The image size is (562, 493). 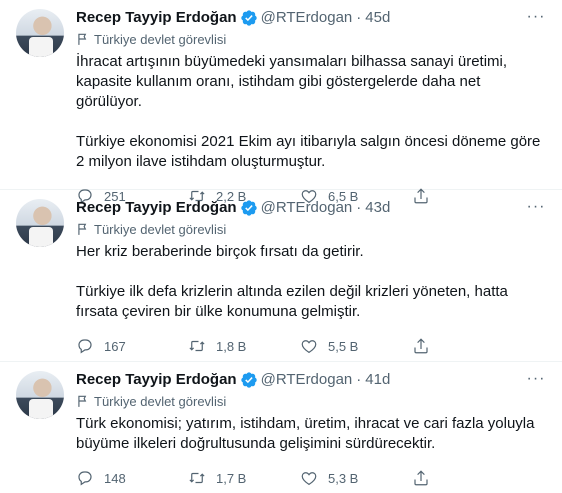 I want to click on tweet-actions: 148 1,7 B 5,3 B, so click(x=311, y=477).